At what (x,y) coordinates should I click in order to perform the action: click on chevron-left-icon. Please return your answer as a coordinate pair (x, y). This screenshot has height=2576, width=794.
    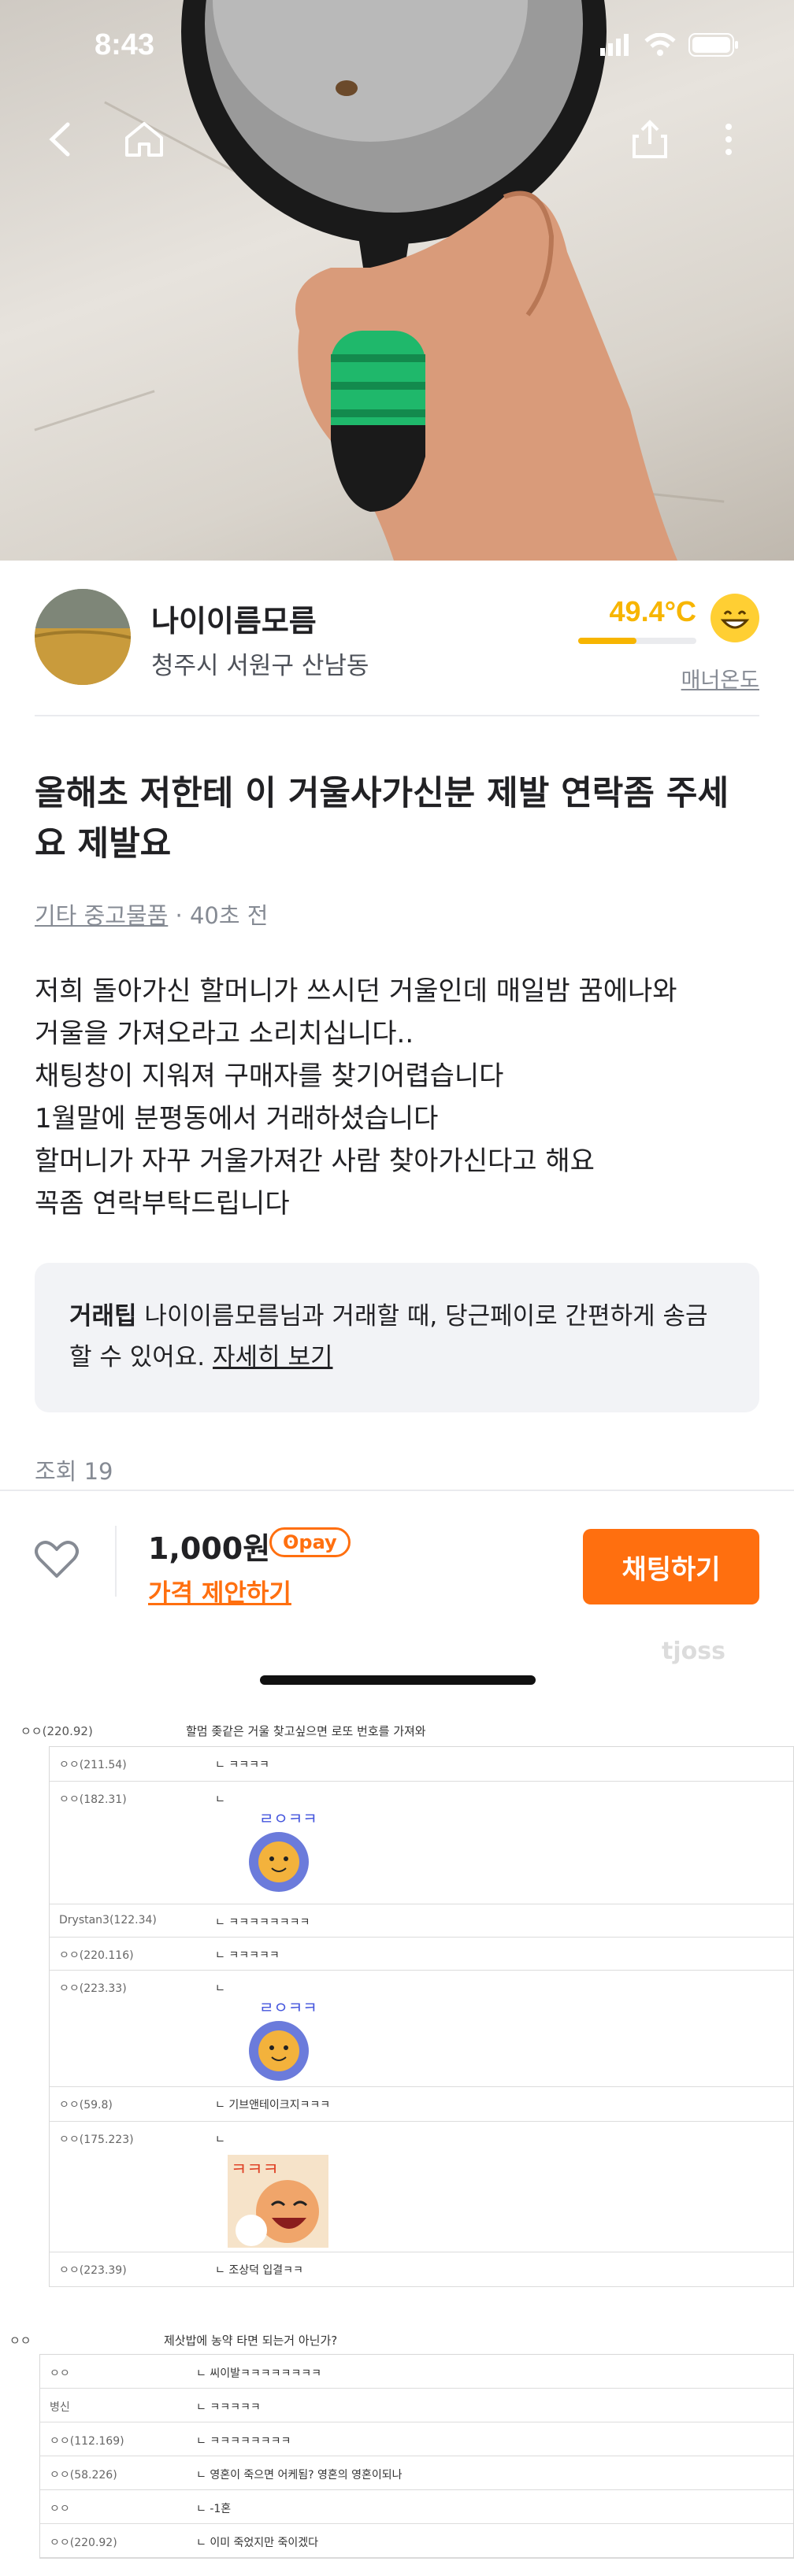
    Looking at the image, I should click on (59, 139).